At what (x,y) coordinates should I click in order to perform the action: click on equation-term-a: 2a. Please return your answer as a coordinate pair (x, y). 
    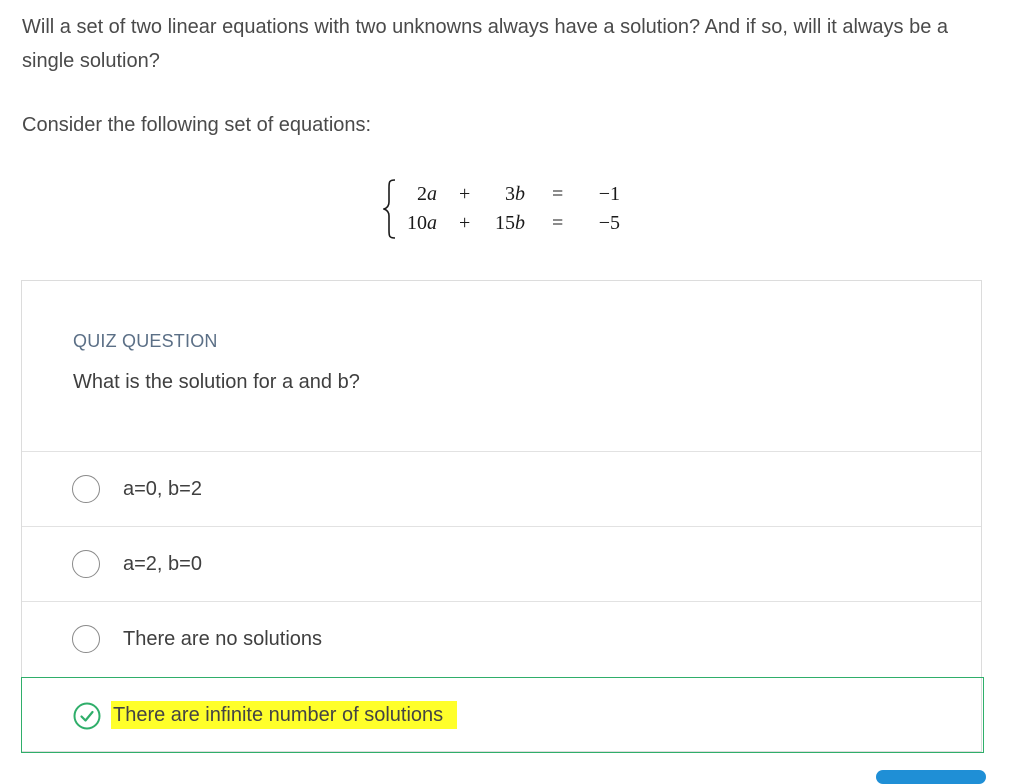
    Looking at the image, I should click on (427, 194).